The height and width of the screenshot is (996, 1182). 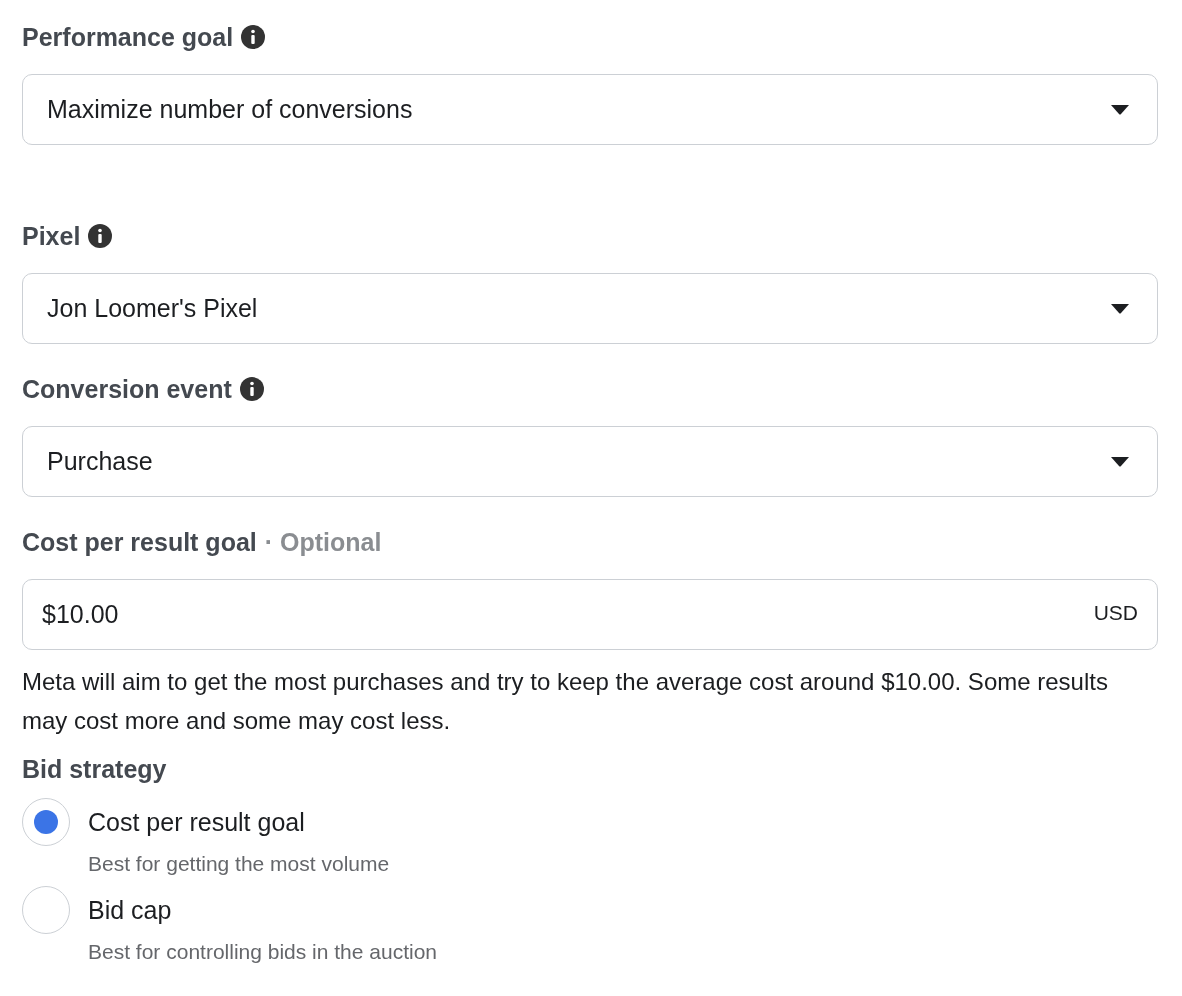 What do you see at coordinates (590, 308) in the screenshot?
I see `dropdown: Jon Loomer's Pixel` at bounding box center [590, 308].